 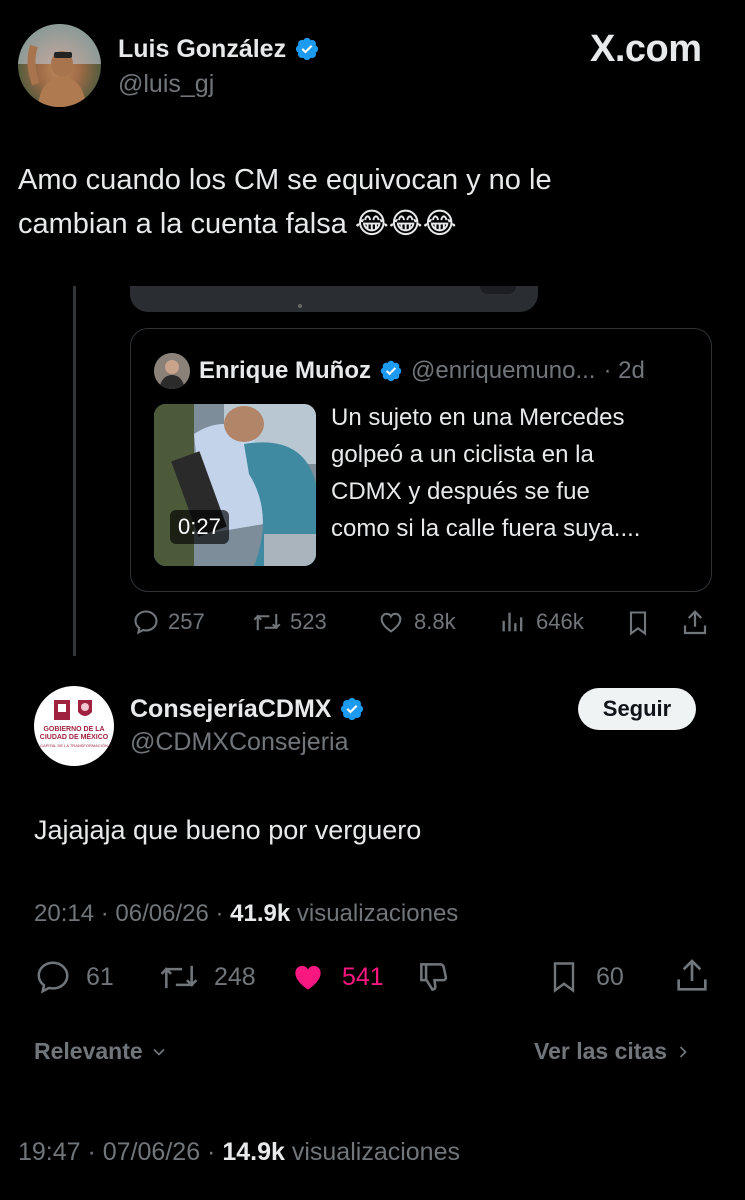 I want to click on main-views-count: 14.9k, so click(x=253, y=1152).